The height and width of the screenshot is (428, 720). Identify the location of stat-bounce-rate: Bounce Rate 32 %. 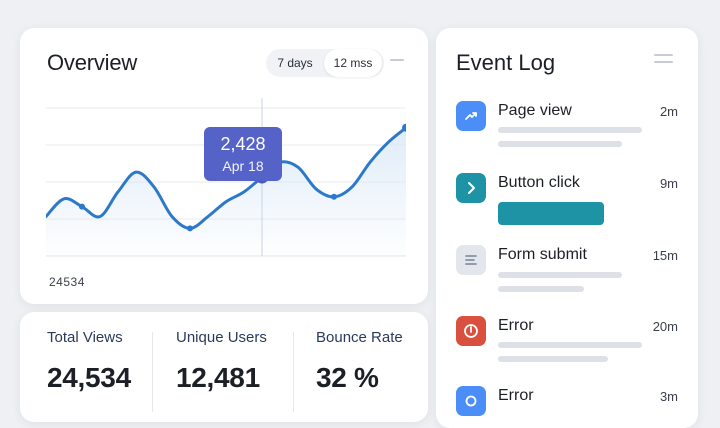
(359, 361).